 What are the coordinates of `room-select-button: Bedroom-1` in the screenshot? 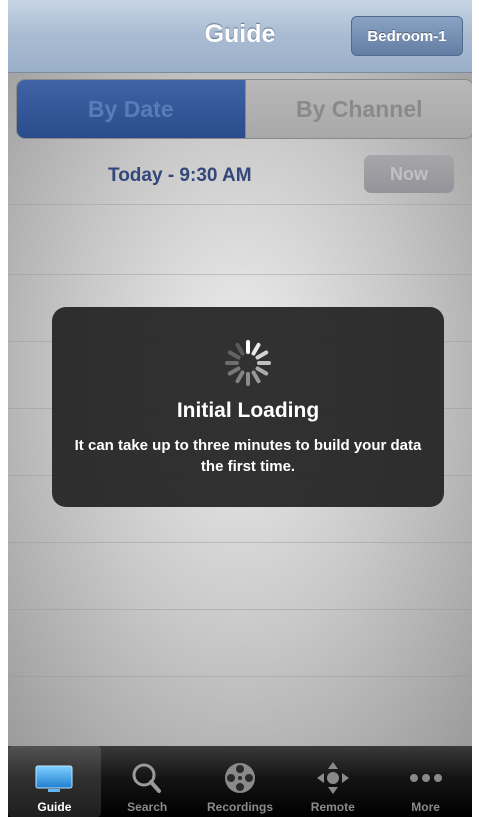 It's located at (407, 36).